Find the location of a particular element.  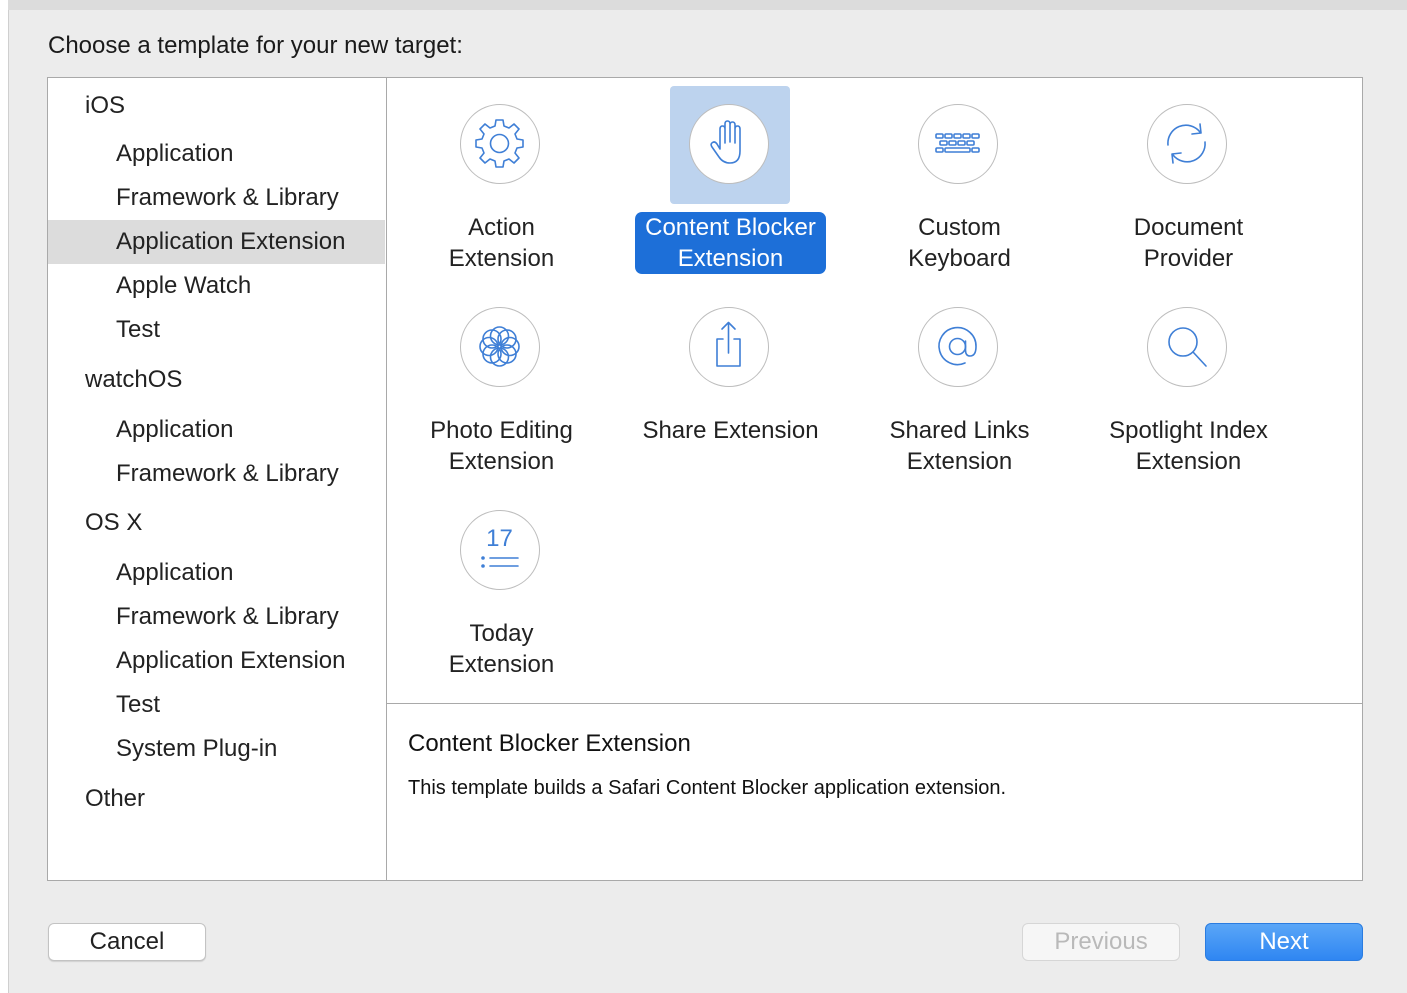

template-shared-links-extension: Shared Links Extension is located at coordinates (959, 381).